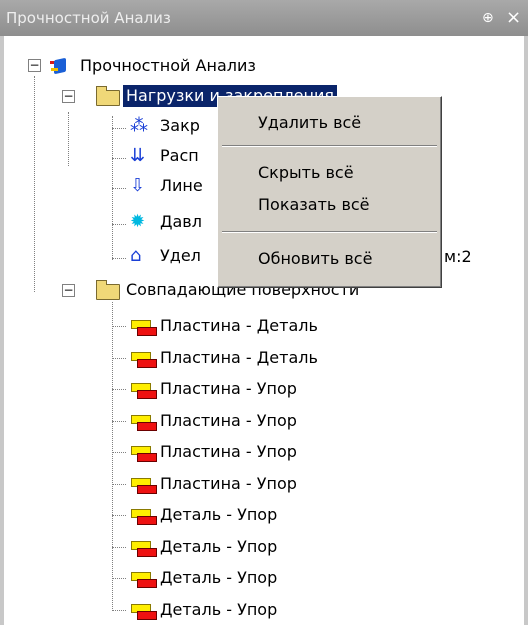  What do you see at coordinates (88, 18) in the screenshot?
I see `panel-title: Прочностной Анализ` at bounding box center [88, 18].